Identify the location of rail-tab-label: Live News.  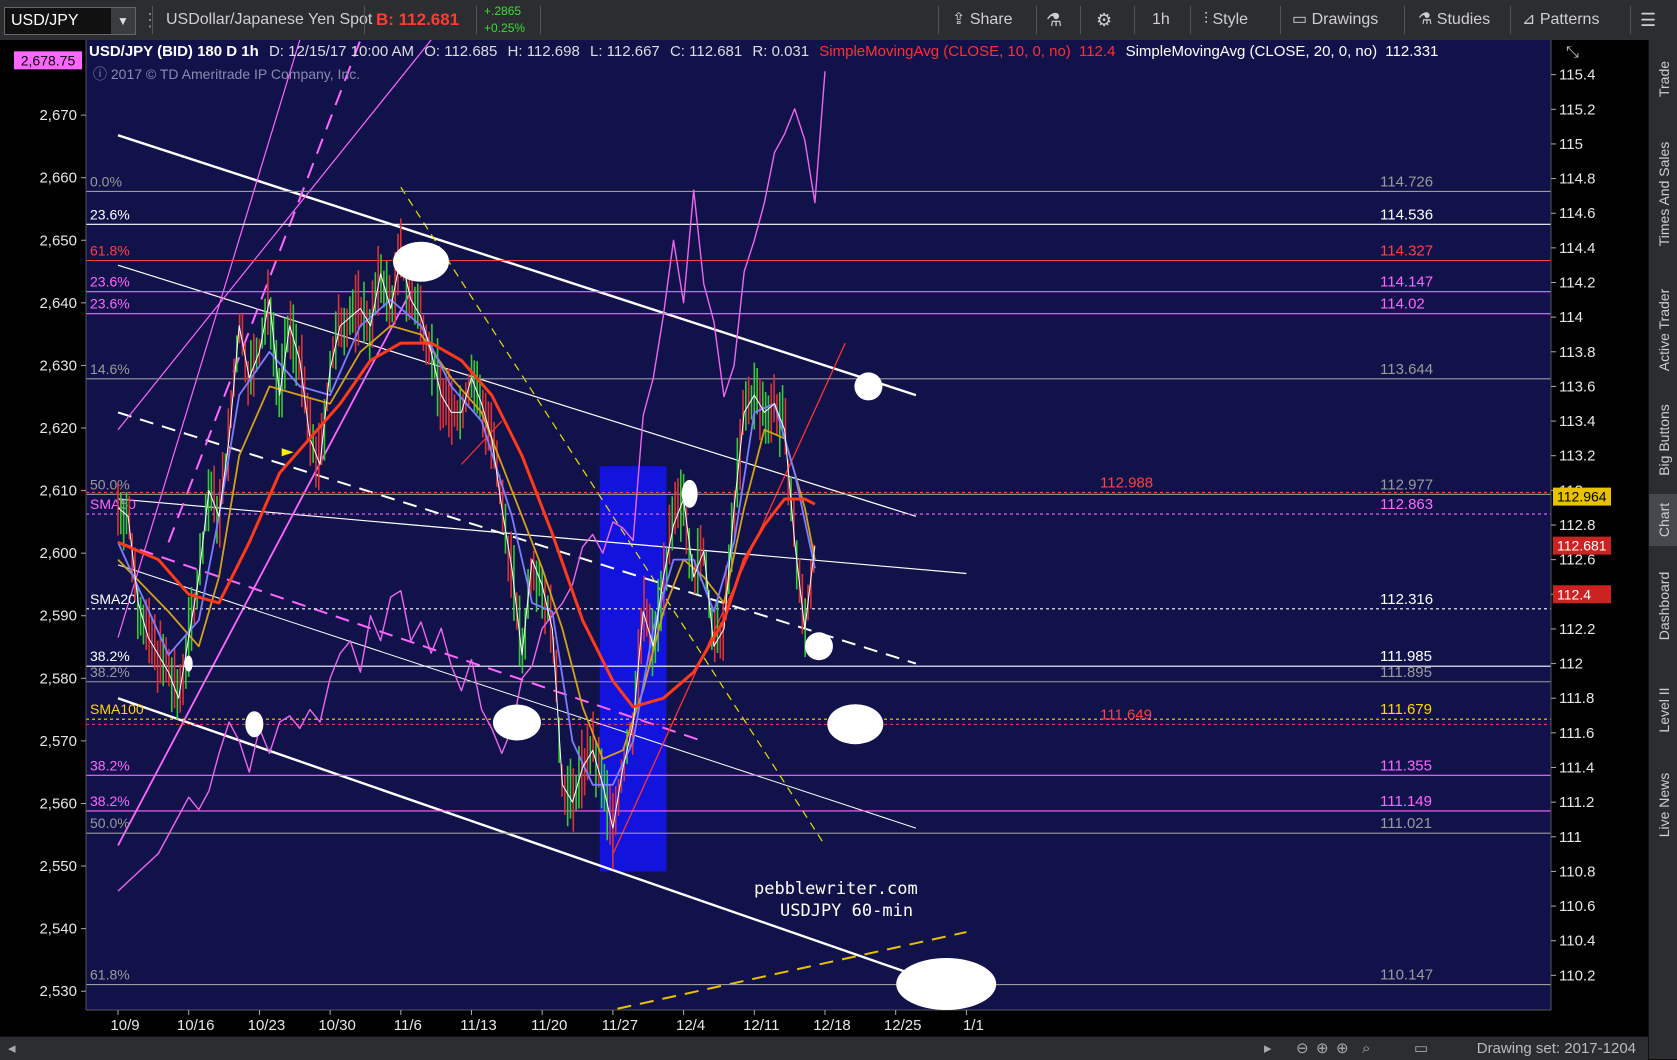
(1663, 805).